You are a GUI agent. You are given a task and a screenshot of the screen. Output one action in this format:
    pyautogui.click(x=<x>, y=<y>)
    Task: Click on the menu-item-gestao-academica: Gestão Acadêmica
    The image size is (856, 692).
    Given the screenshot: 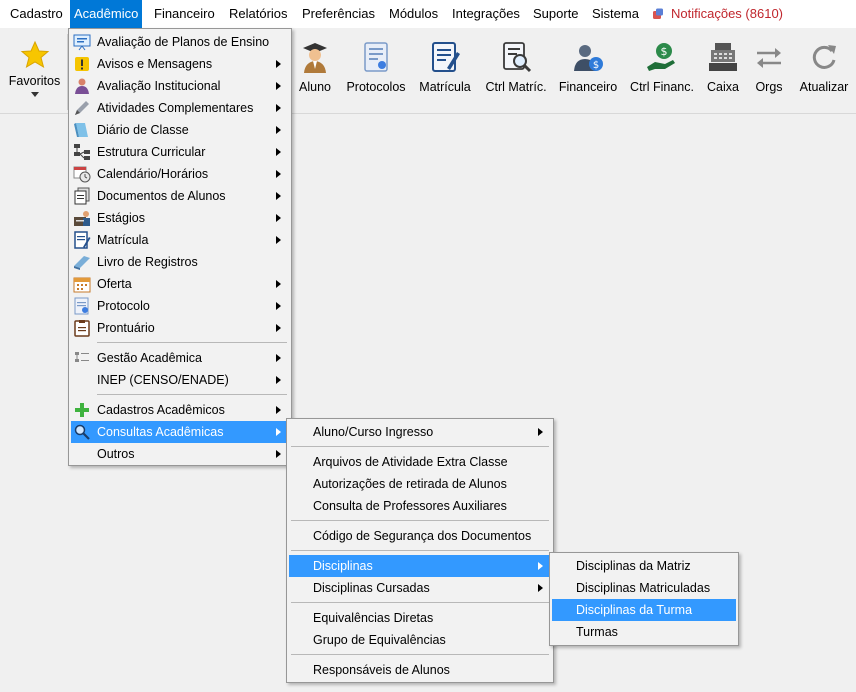 What is the action you would take?
    pyautogui.click(x=180, y=358)
    